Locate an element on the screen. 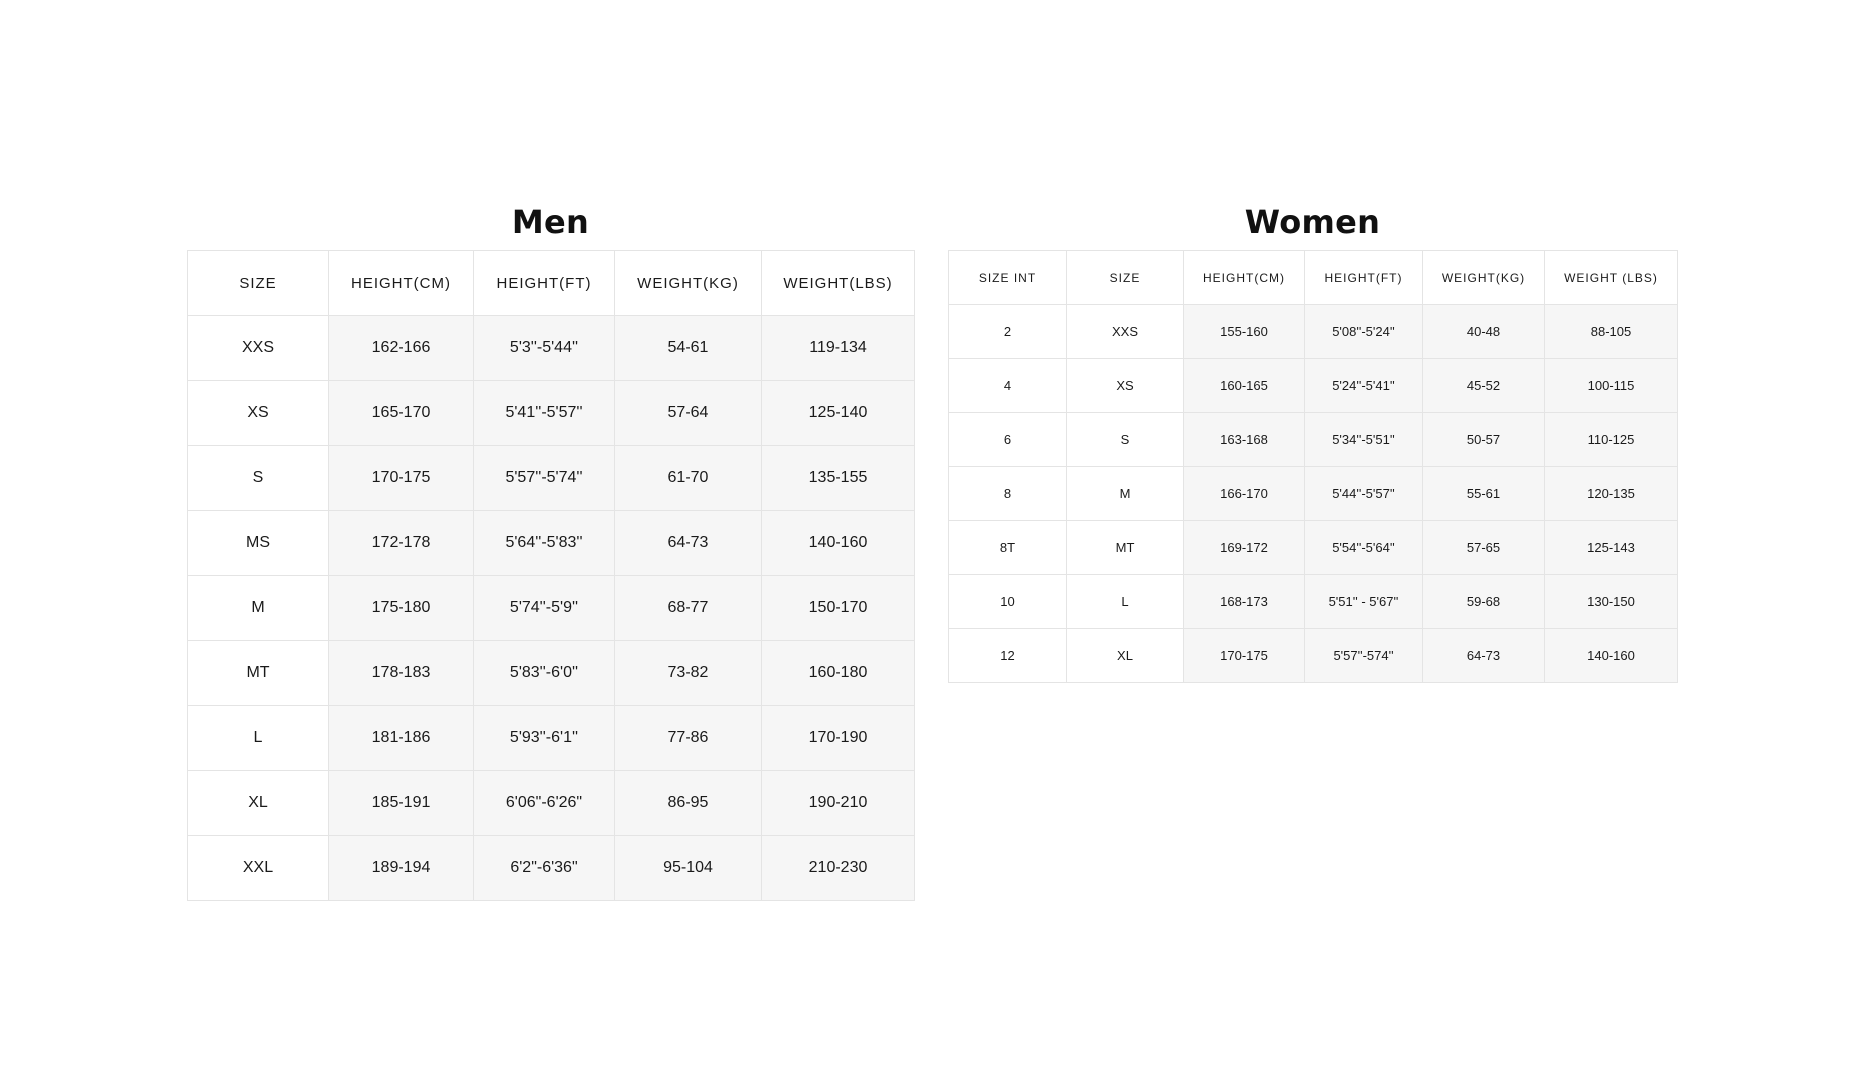 This screenshot has height=1080, width=1851. table-cell: 210-230 is located at coordinates (838, 868).